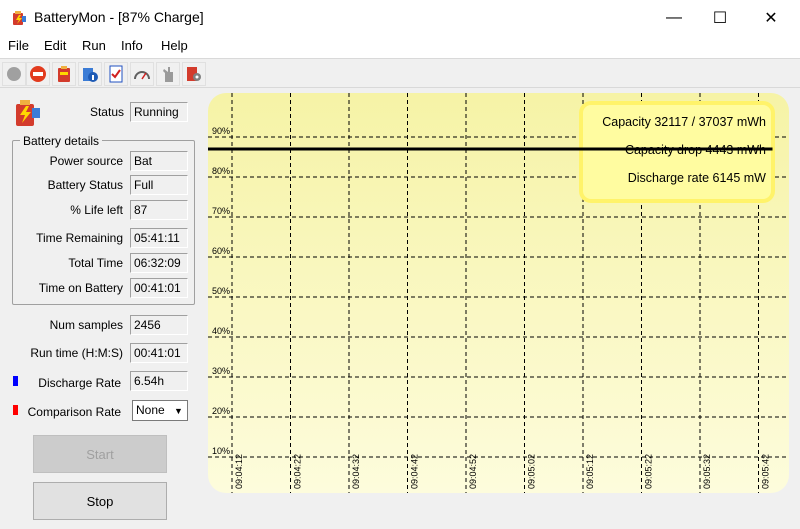 The image size is (800, 529). I want to click on y-tick-label: 40%, so click(221, 331).